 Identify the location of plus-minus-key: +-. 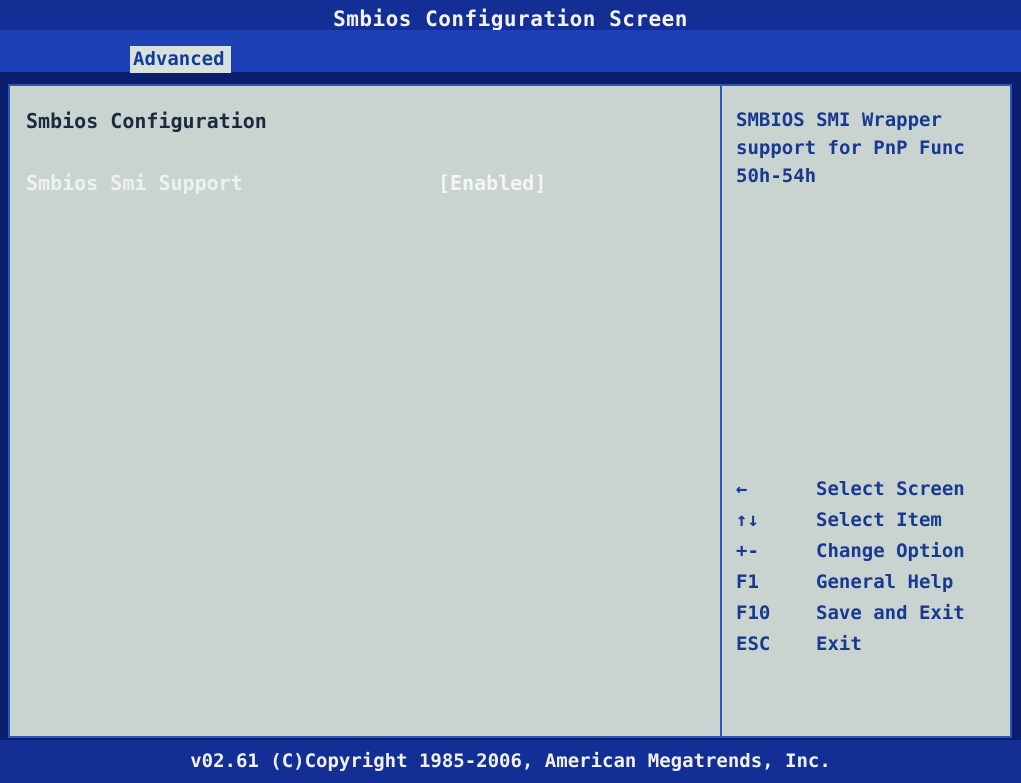
(747, 551).